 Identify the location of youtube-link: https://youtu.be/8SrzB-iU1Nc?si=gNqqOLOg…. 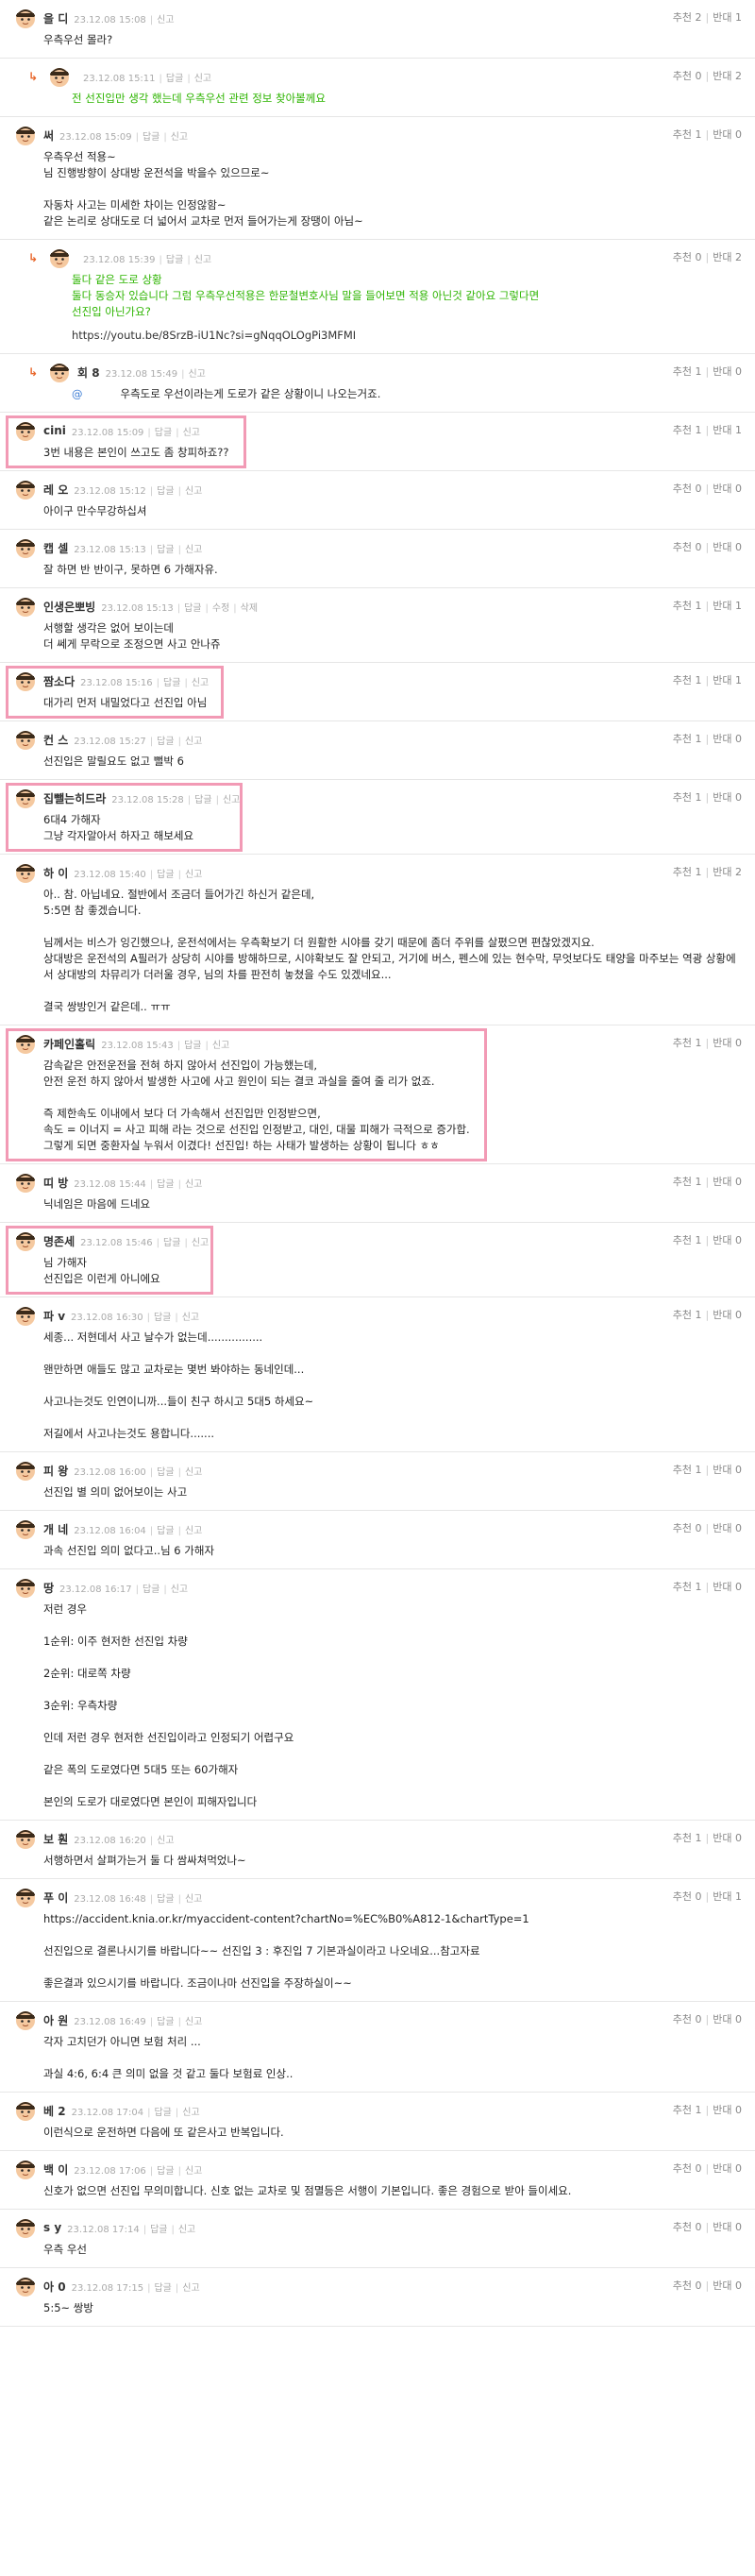
(407, 336).